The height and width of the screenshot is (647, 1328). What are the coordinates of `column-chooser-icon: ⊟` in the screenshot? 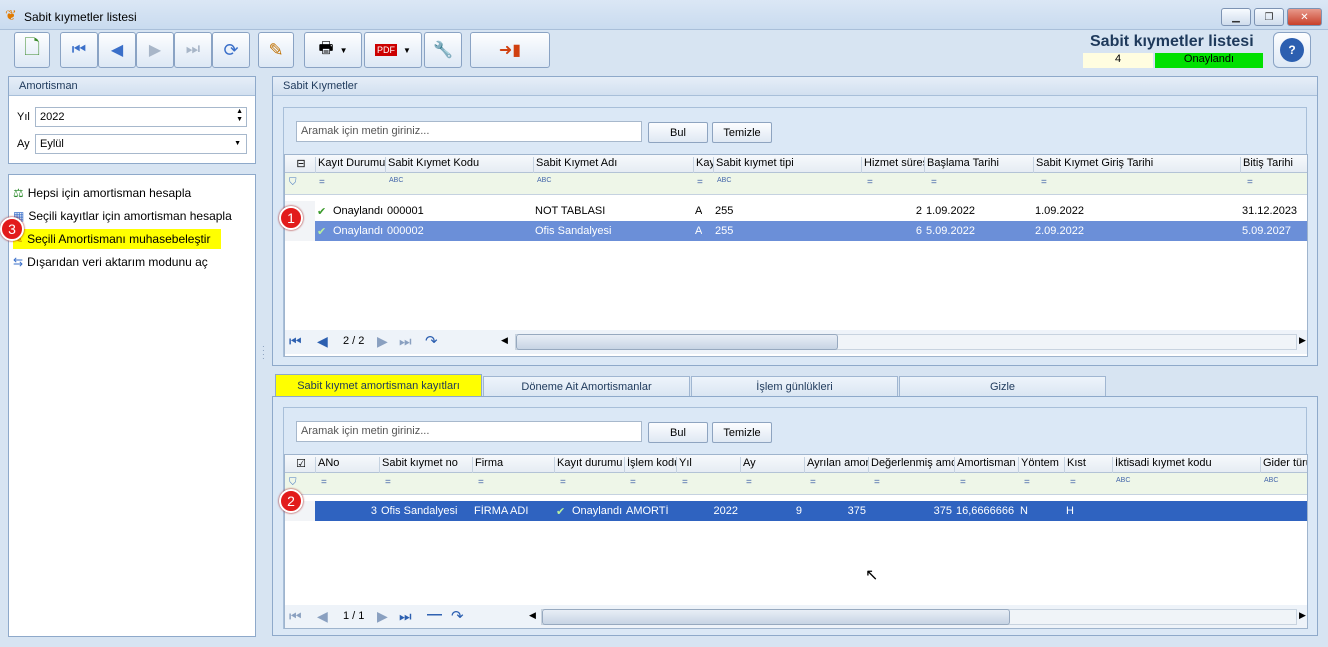 It's located at (300, 165).